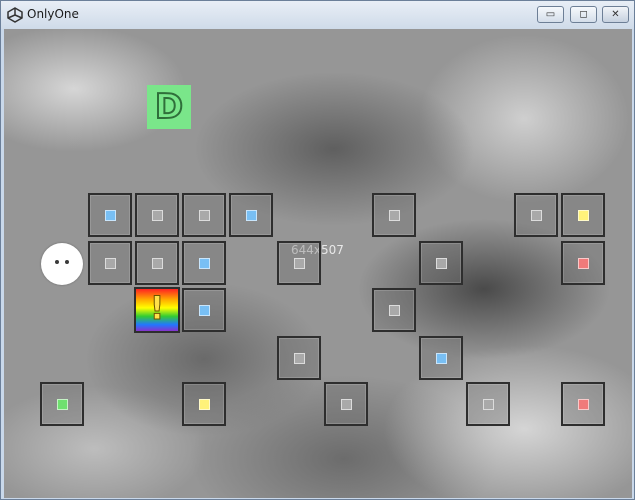 The image size is (635, 500). I want to click on tile-green-marker, so click(62, 404).